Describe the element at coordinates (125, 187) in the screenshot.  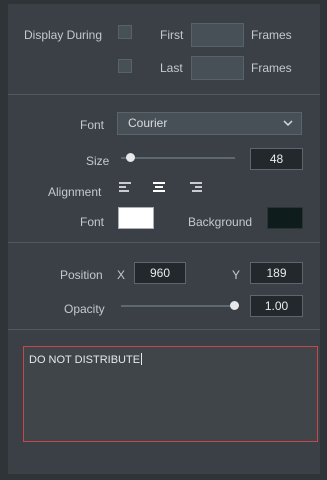
I see `align-left-icon` at that location.